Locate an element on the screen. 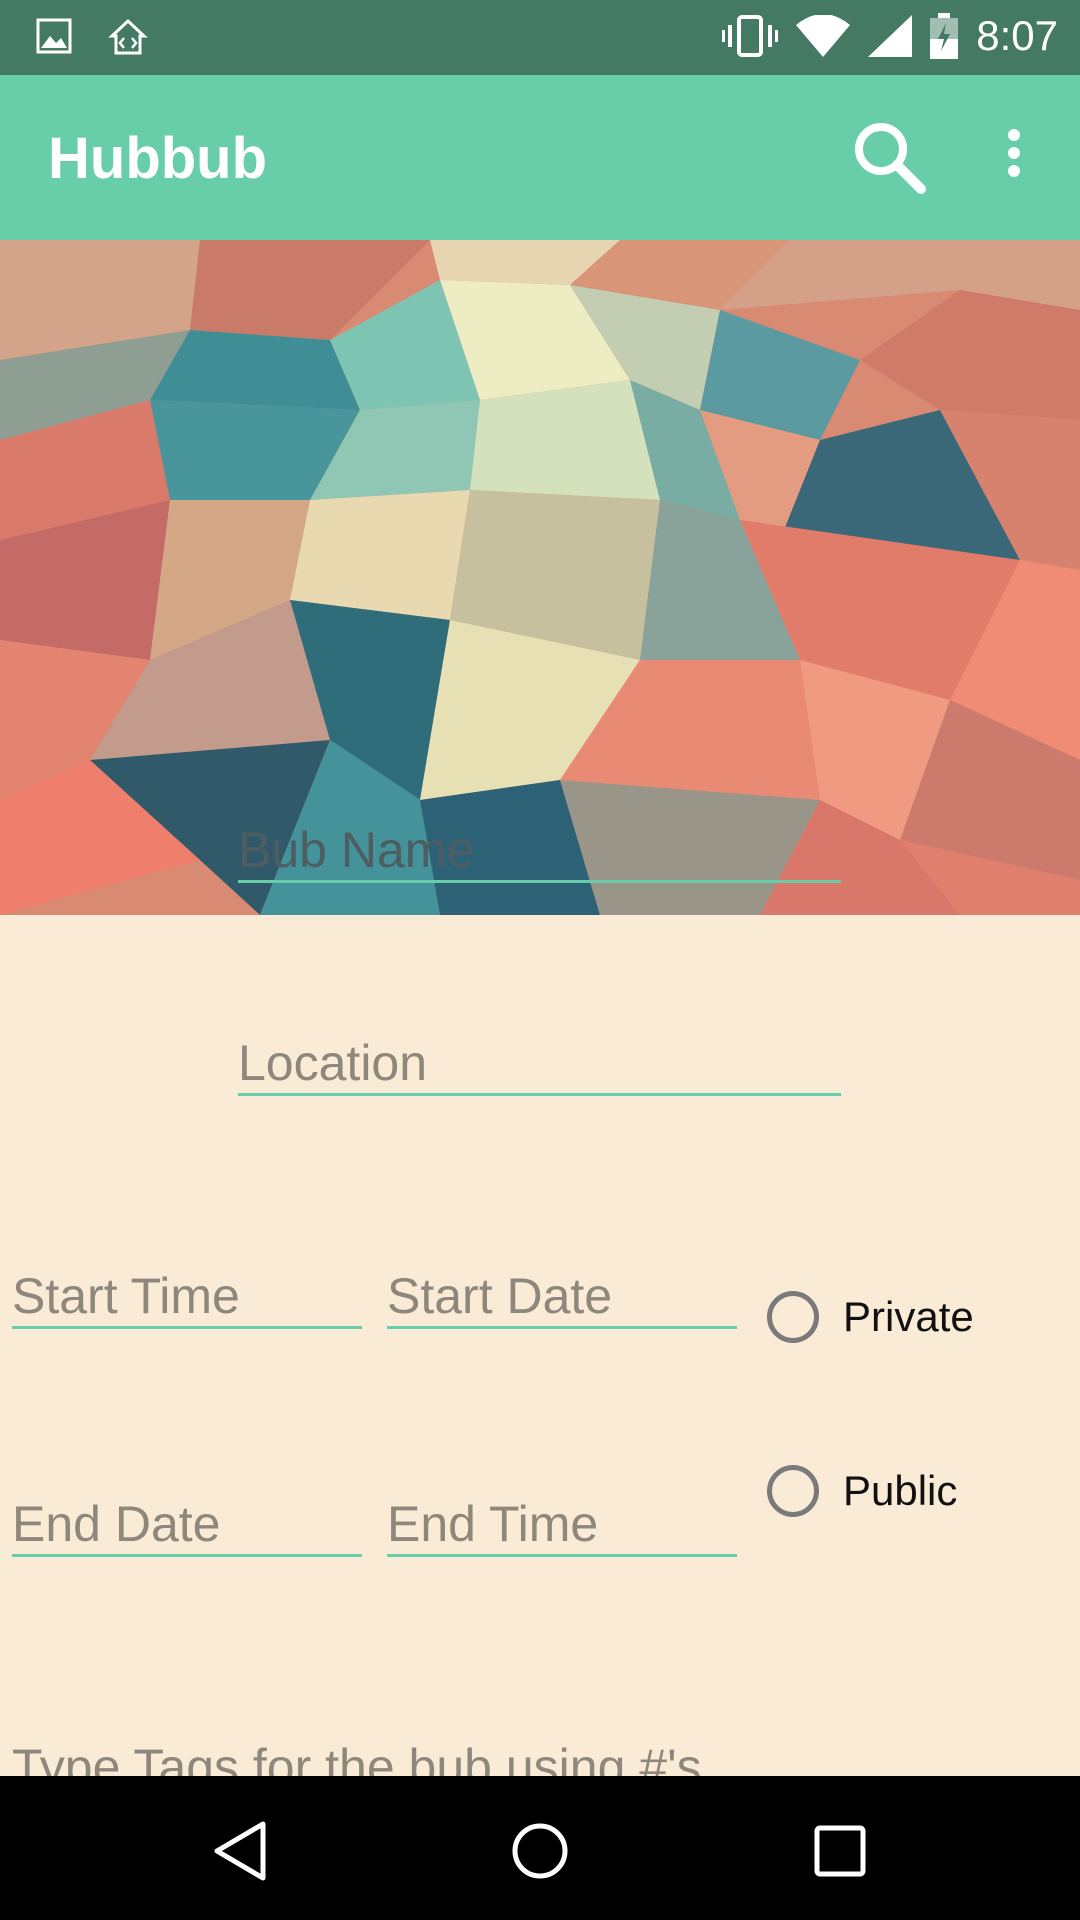  back-button is located at coordinates (240, 1851).